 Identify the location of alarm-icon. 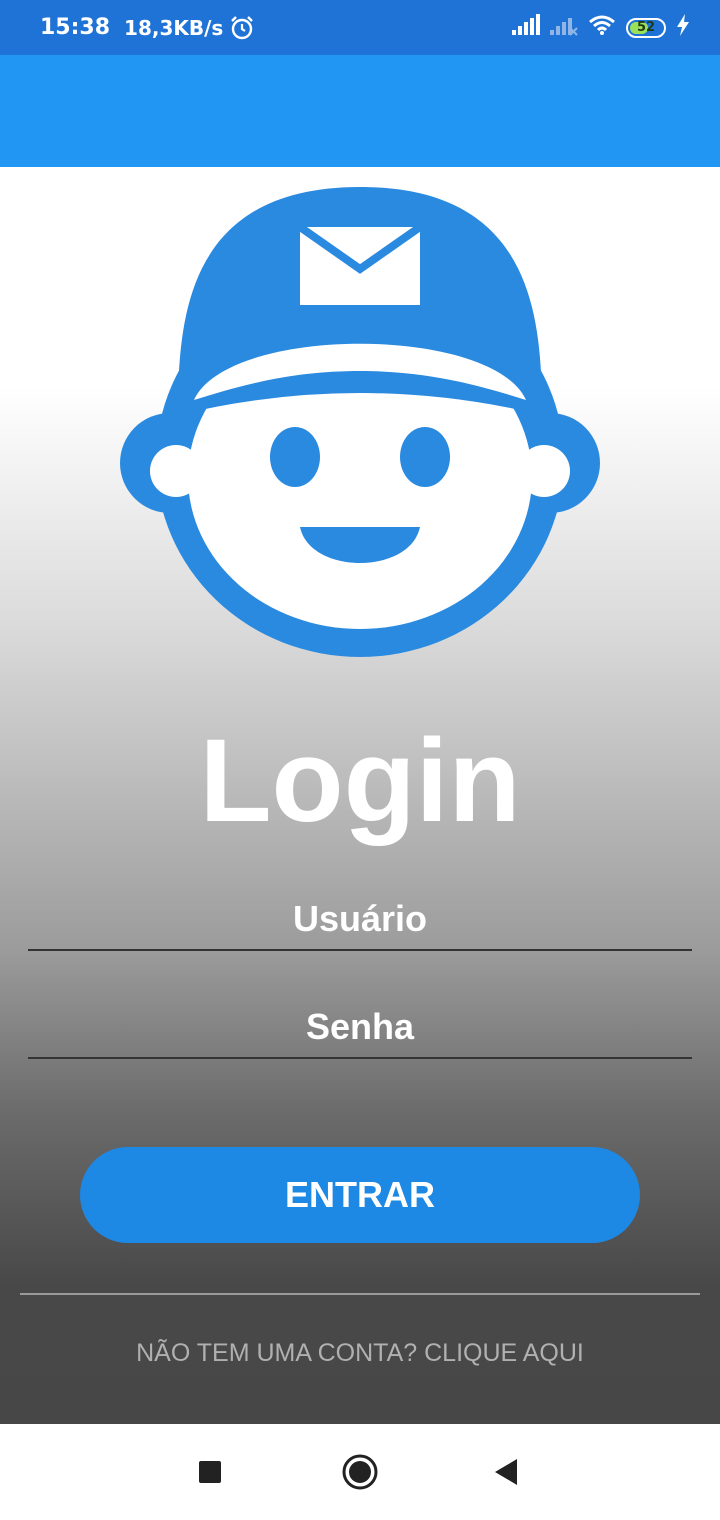
(242, 28).